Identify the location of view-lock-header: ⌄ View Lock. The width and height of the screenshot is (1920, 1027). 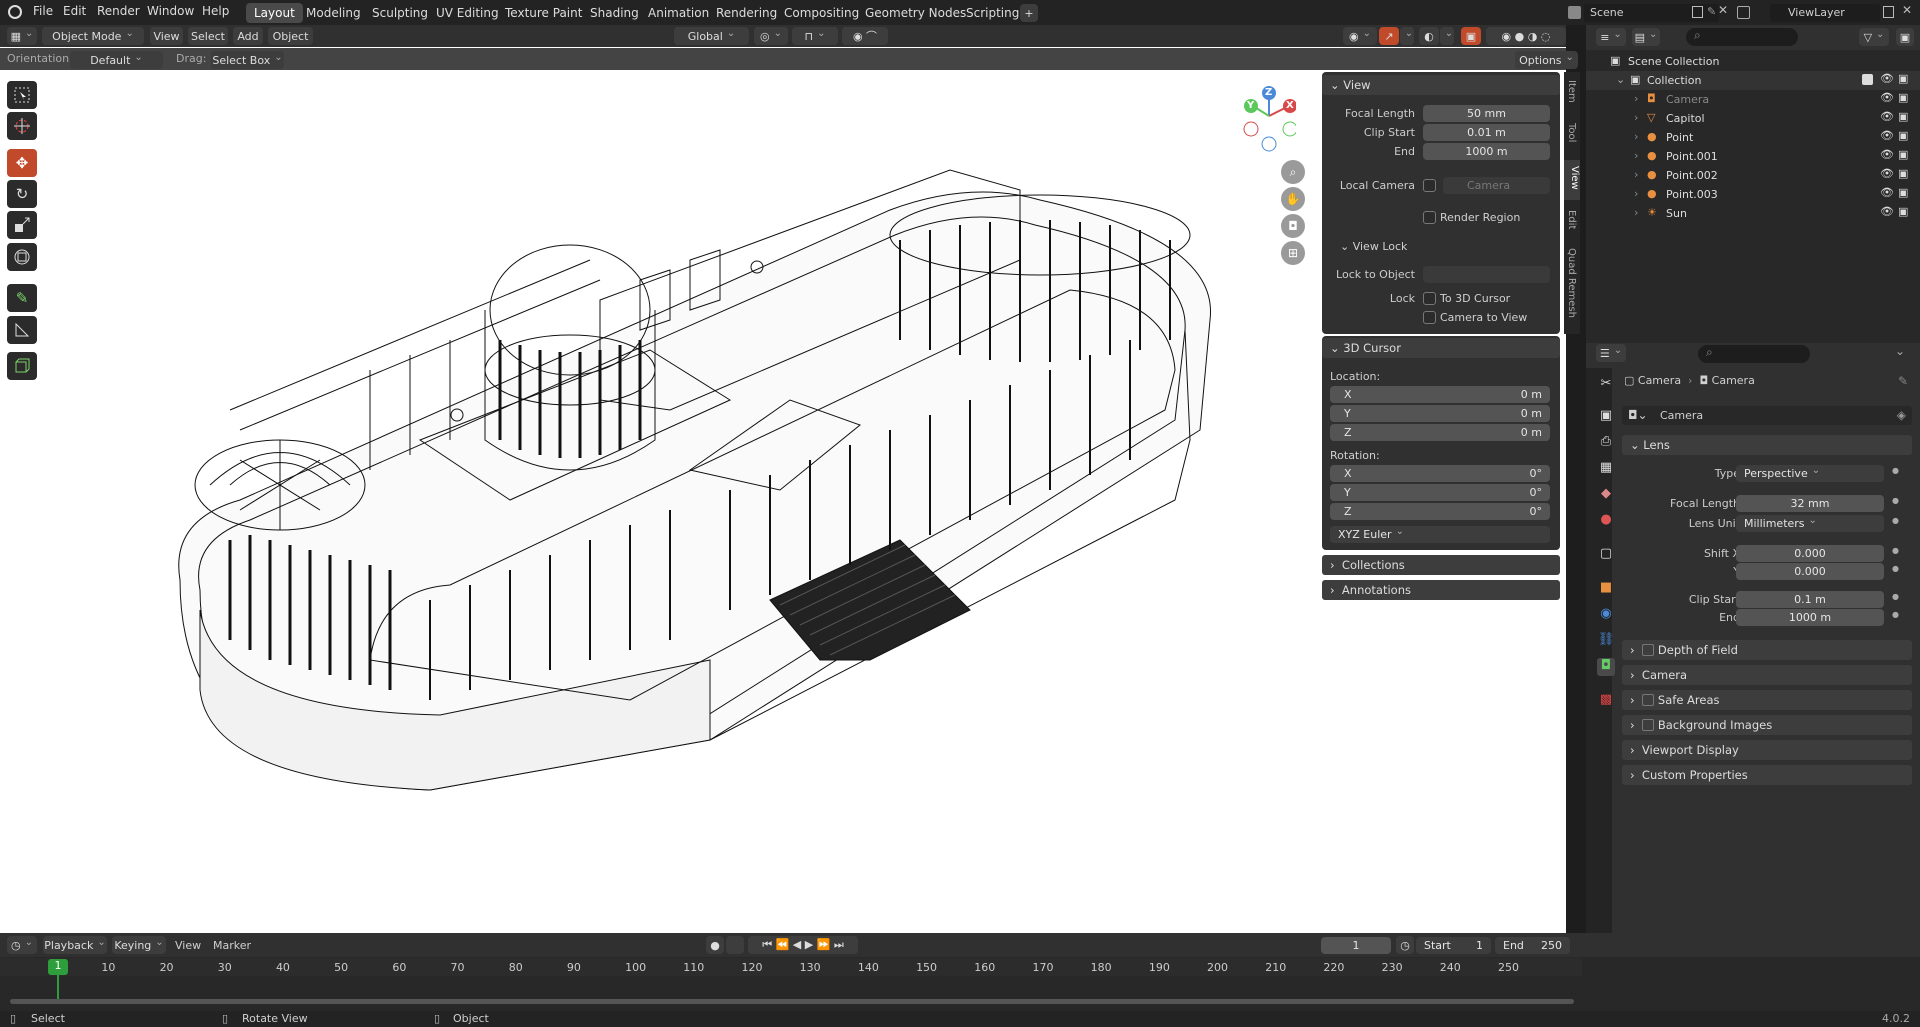
(1373, 246).